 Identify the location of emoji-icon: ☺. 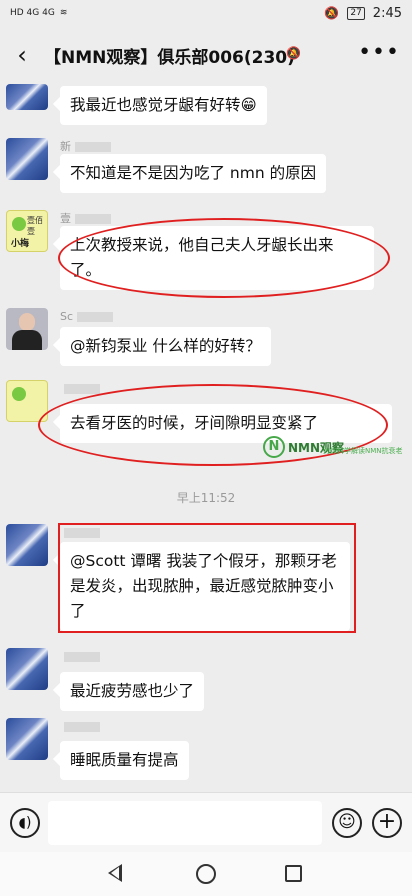
(347, 823).